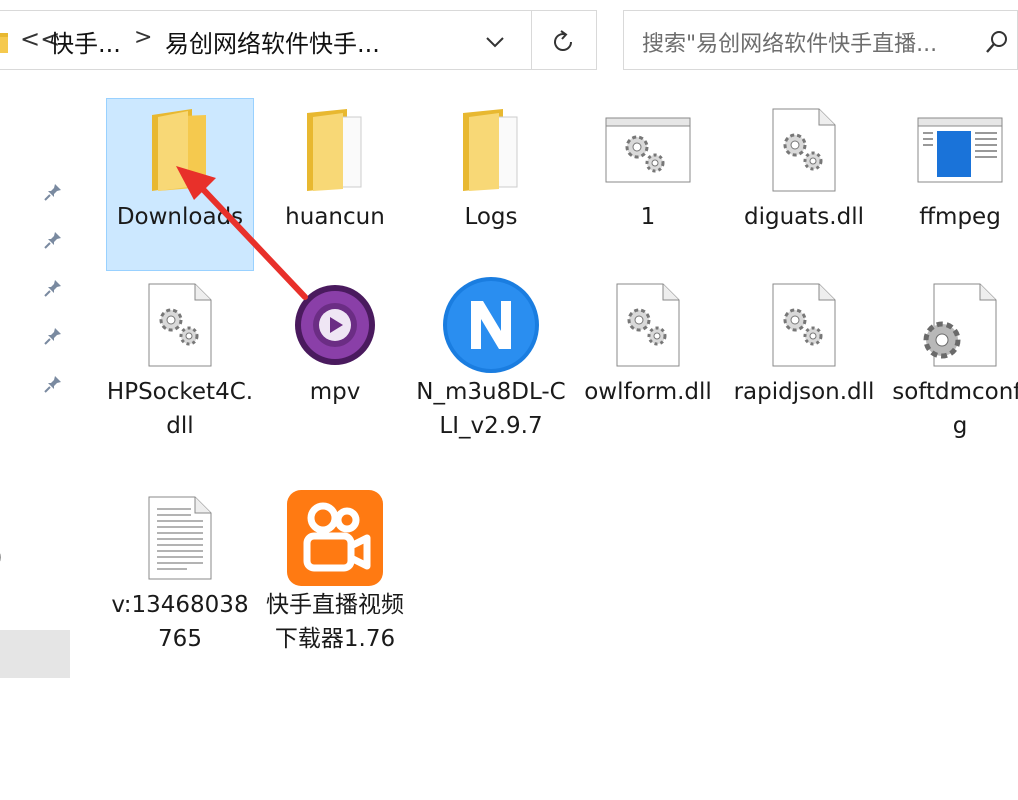 This screenshot has height=800, width=1018. What do you see at coordinates (997, 42) in the screenshot?
I see `search-icon` at bounding box center [997, 42].